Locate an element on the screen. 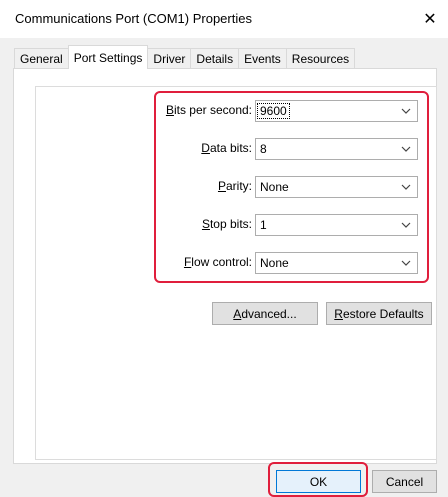  cancel-button: Cancel is located at coordinates (404, 481).